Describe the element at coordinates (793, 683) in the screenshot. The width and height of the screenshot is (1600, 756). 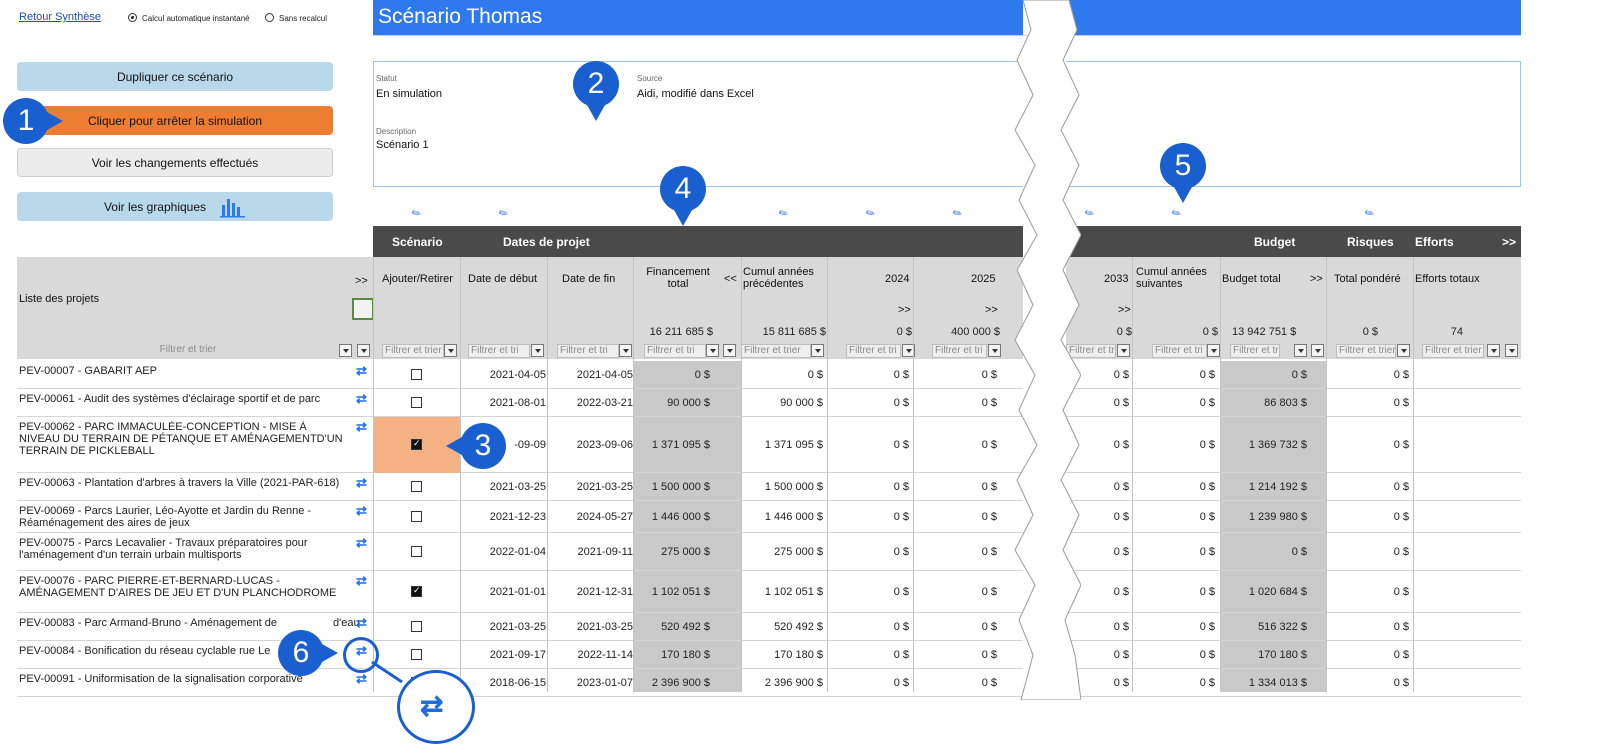
I see `cell-prev: 2 396 900 $` at that location.